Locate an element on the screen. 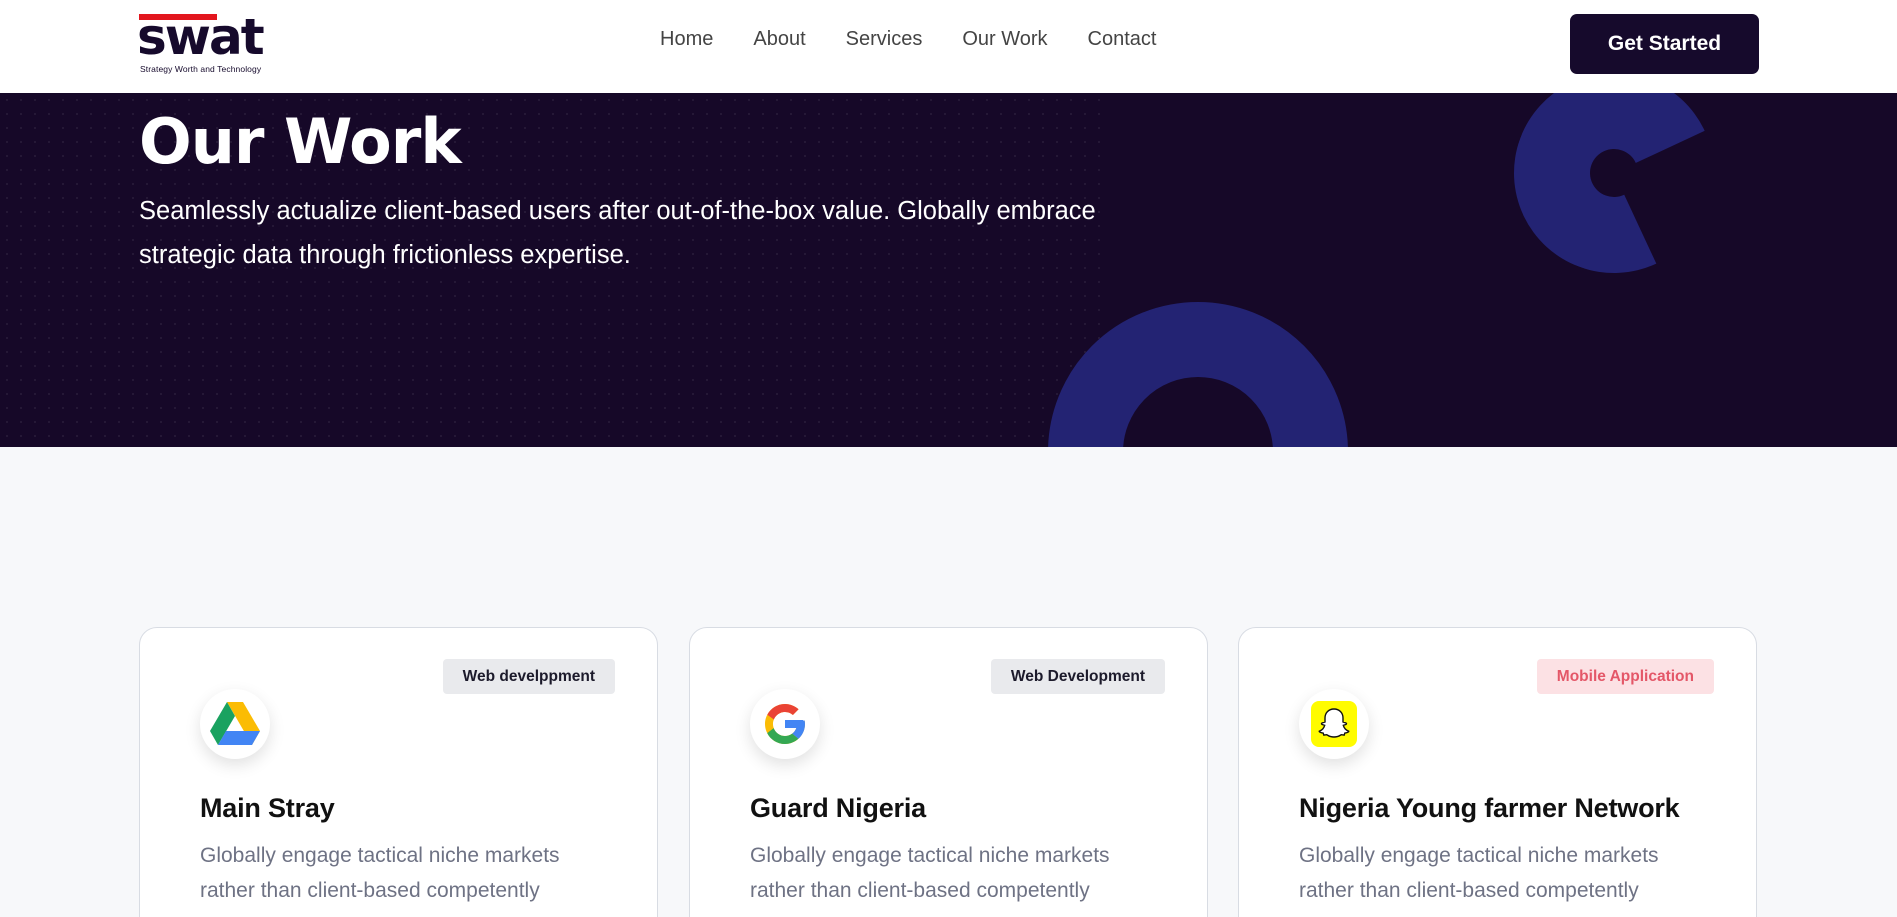  category-badge: Web Development is located at coordinates (1077, 676).